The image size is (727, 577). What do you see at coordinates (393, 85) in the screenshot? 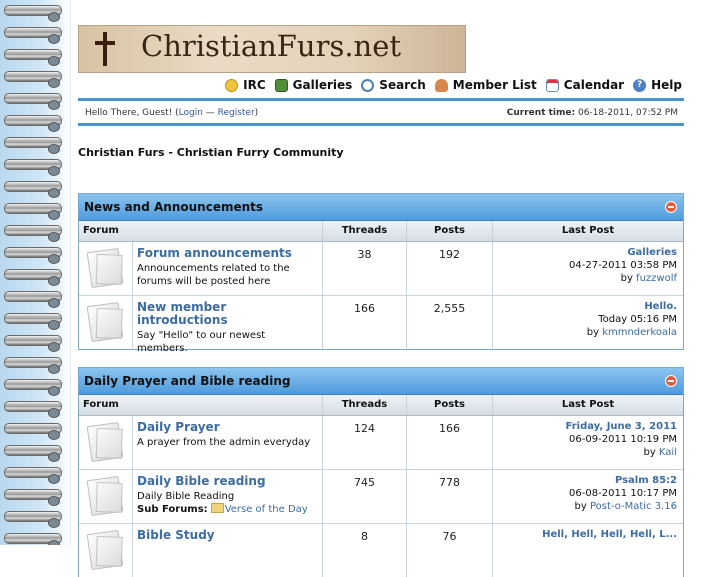
I see `nav-search: Search` at bounding box center [393, 85].